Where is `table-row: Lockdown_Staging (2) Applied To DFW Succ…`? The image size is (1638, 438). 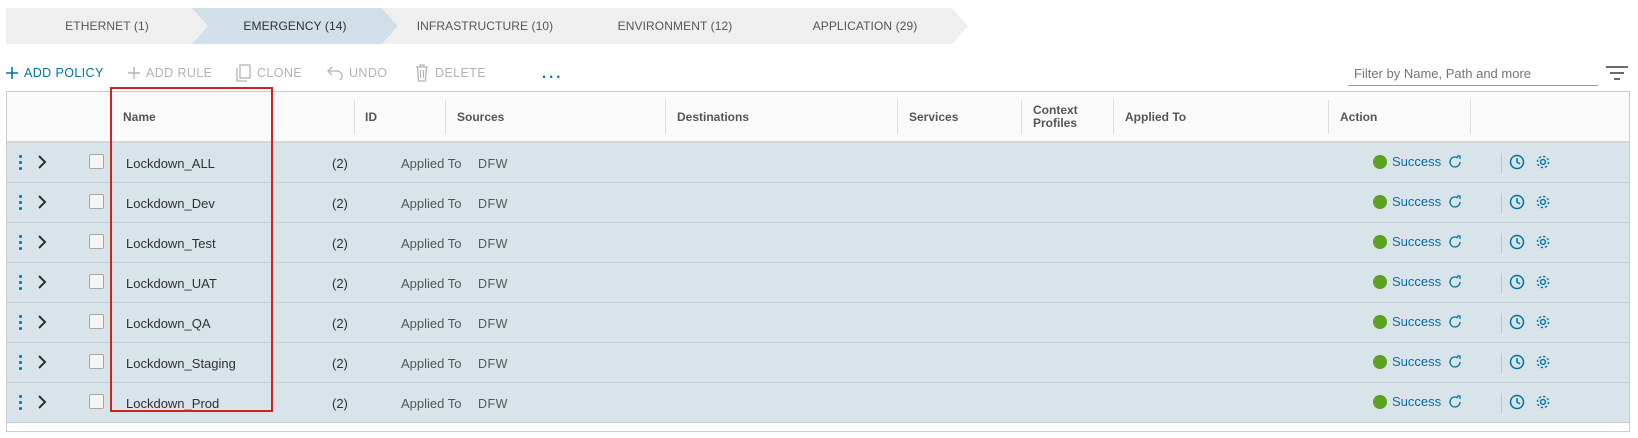 table-row: Lockdown_Staging (2) Applied To DFW Succ… is located at coordinates (818, 363).